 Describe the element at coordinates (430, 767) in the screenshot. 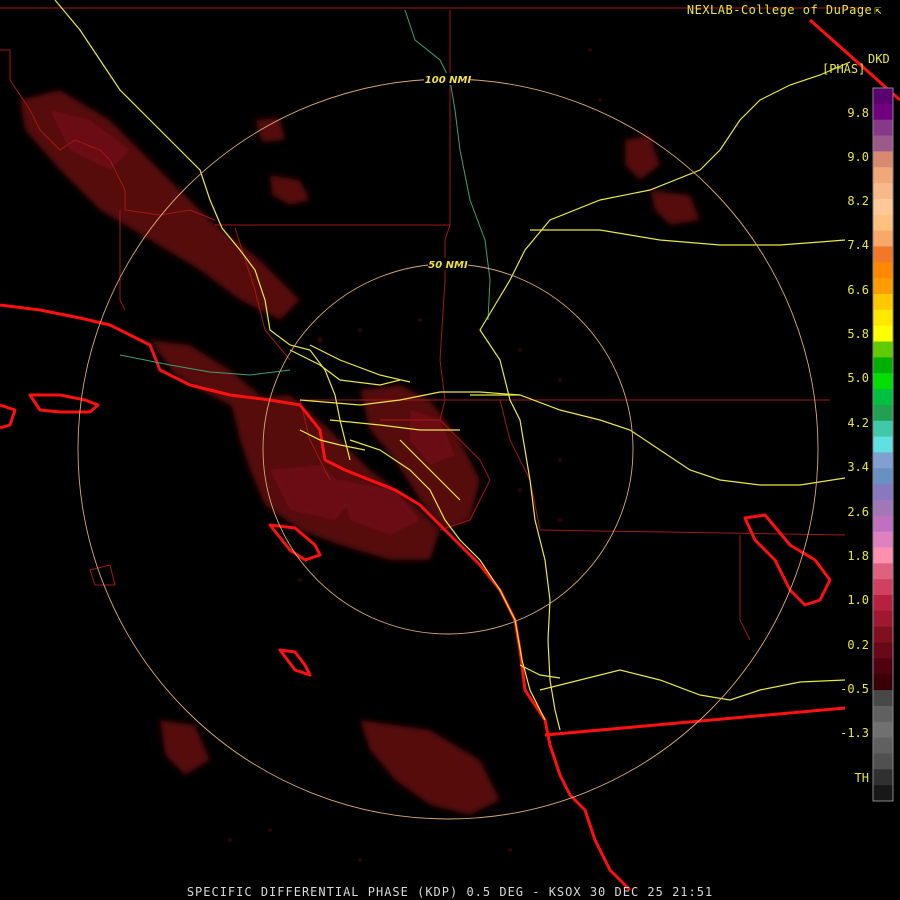

I see `echo-south-band` at that location.